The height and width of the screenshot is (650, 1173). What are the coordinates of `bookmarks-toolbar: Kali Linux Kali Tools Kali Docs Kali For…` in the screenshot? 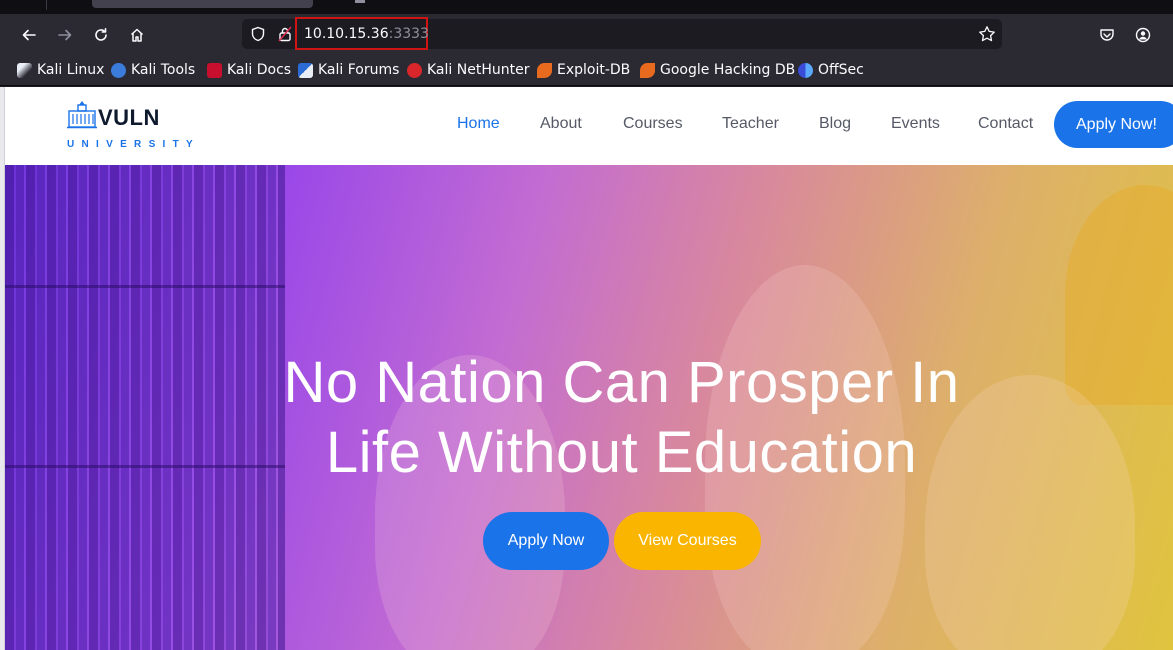 It's located at (586, 70).